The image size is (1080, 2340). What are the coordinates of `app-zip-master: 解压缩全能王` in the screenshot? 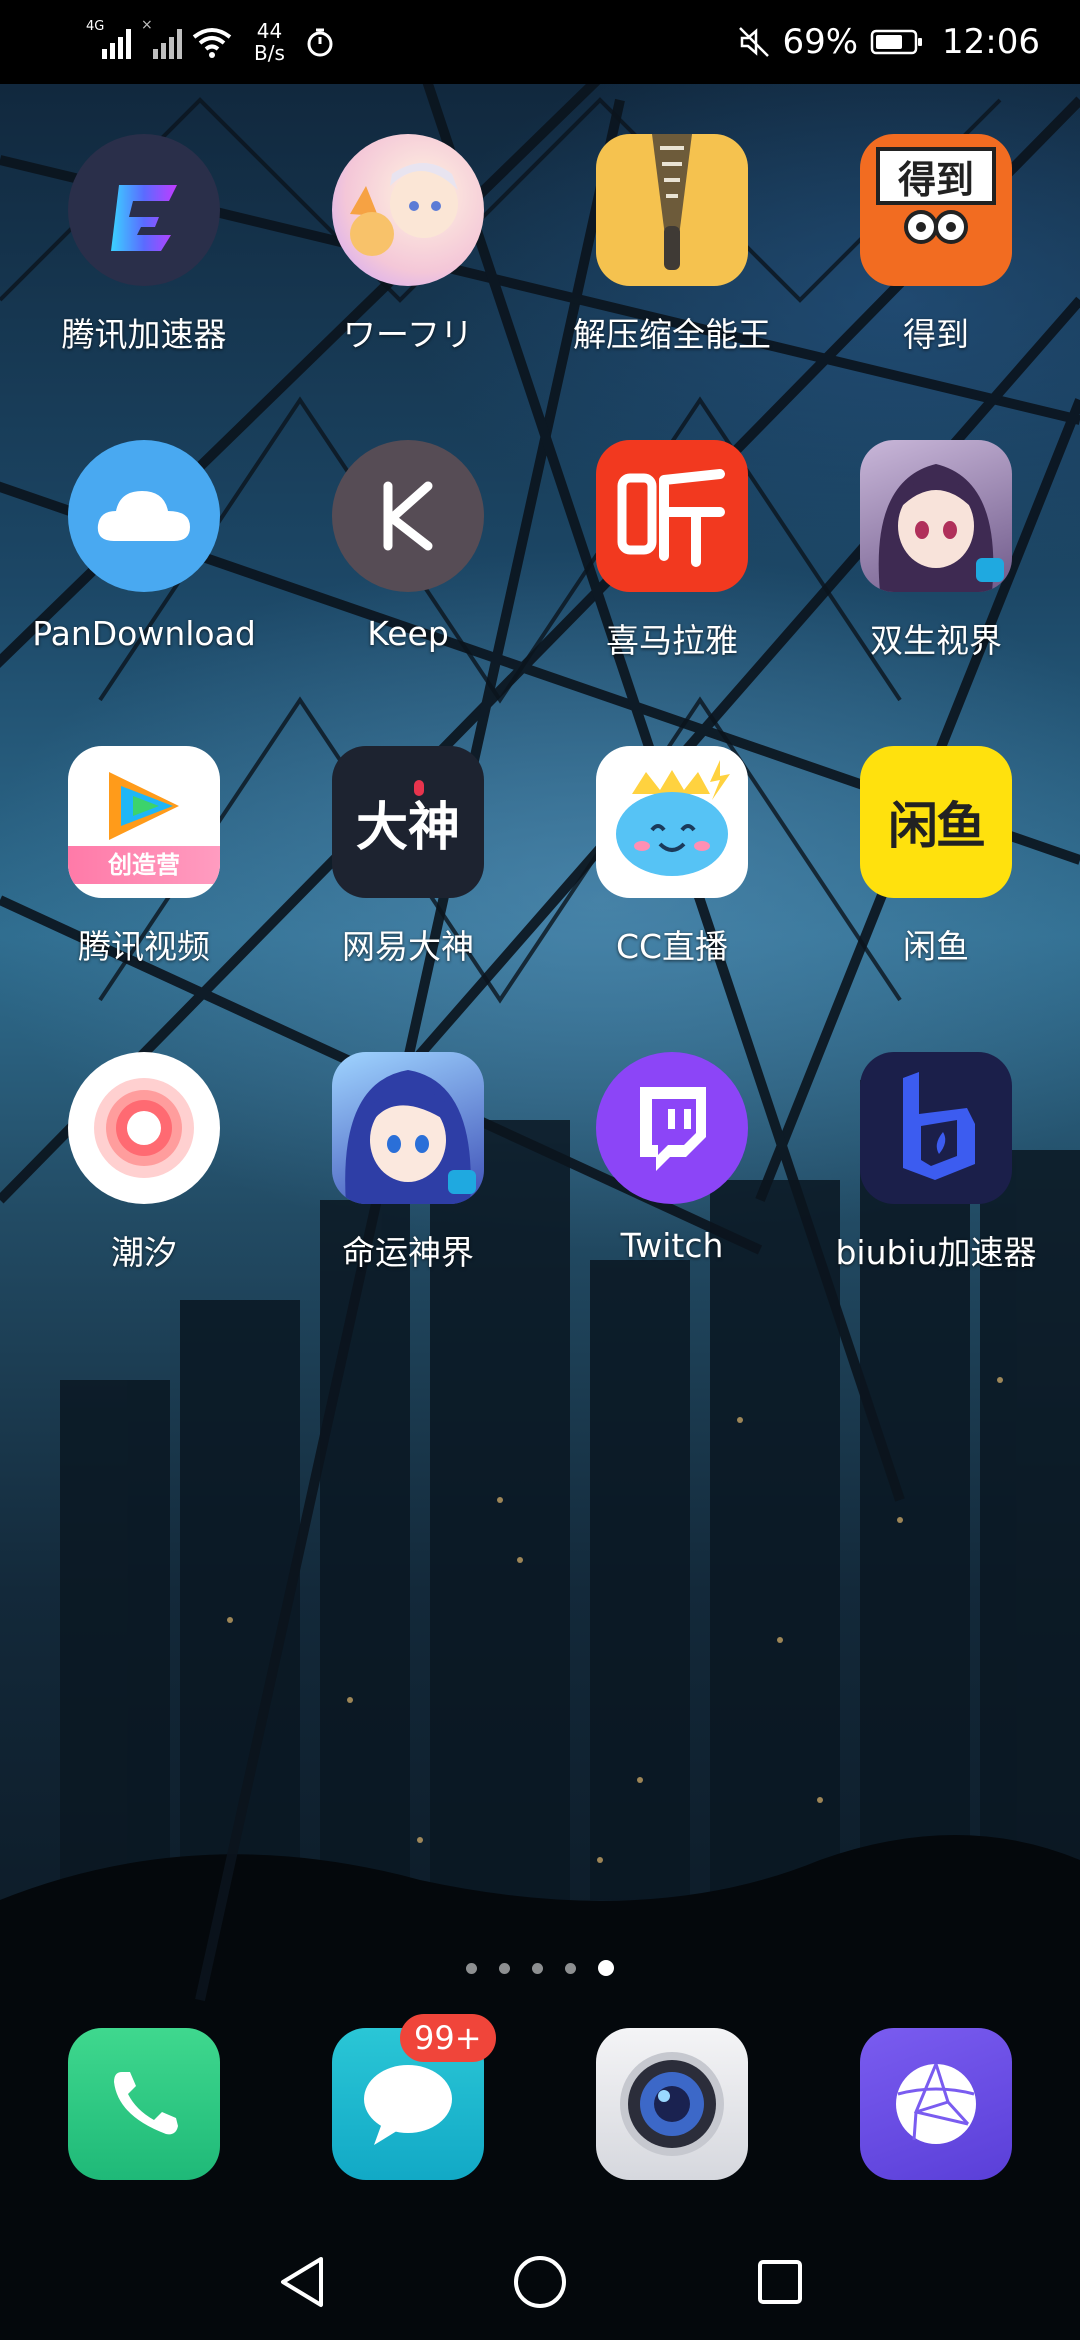 It's located at (672, 245).